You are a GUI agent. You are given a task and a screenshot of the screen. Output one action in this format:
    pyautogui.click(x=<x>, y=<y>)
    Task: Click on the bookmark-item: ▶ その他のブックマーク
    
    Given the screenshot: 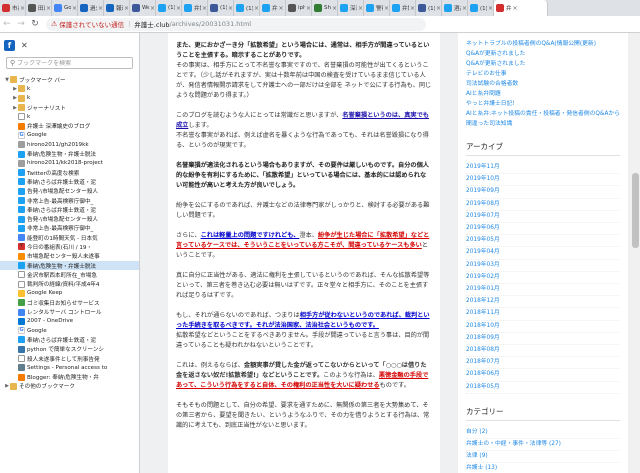 What is the action you would take?
    pyautogui.click(x=69, y=386)
    